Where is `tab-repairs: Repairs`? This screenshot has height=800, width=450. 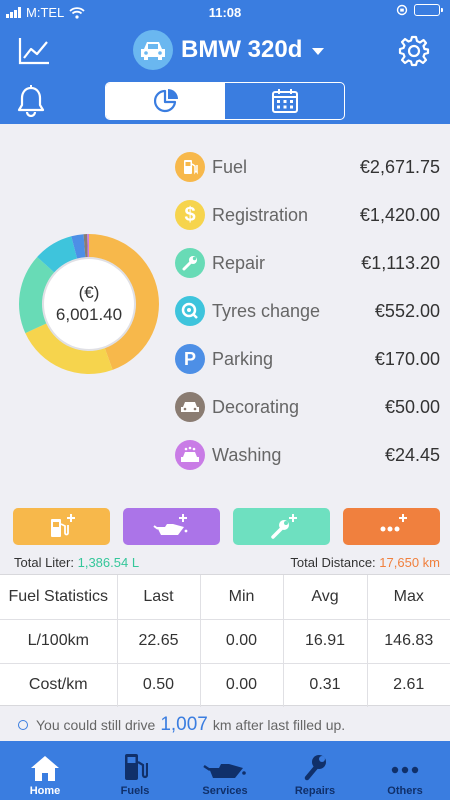
tab-repairs: Repairs is located at coordinates (315, 770).